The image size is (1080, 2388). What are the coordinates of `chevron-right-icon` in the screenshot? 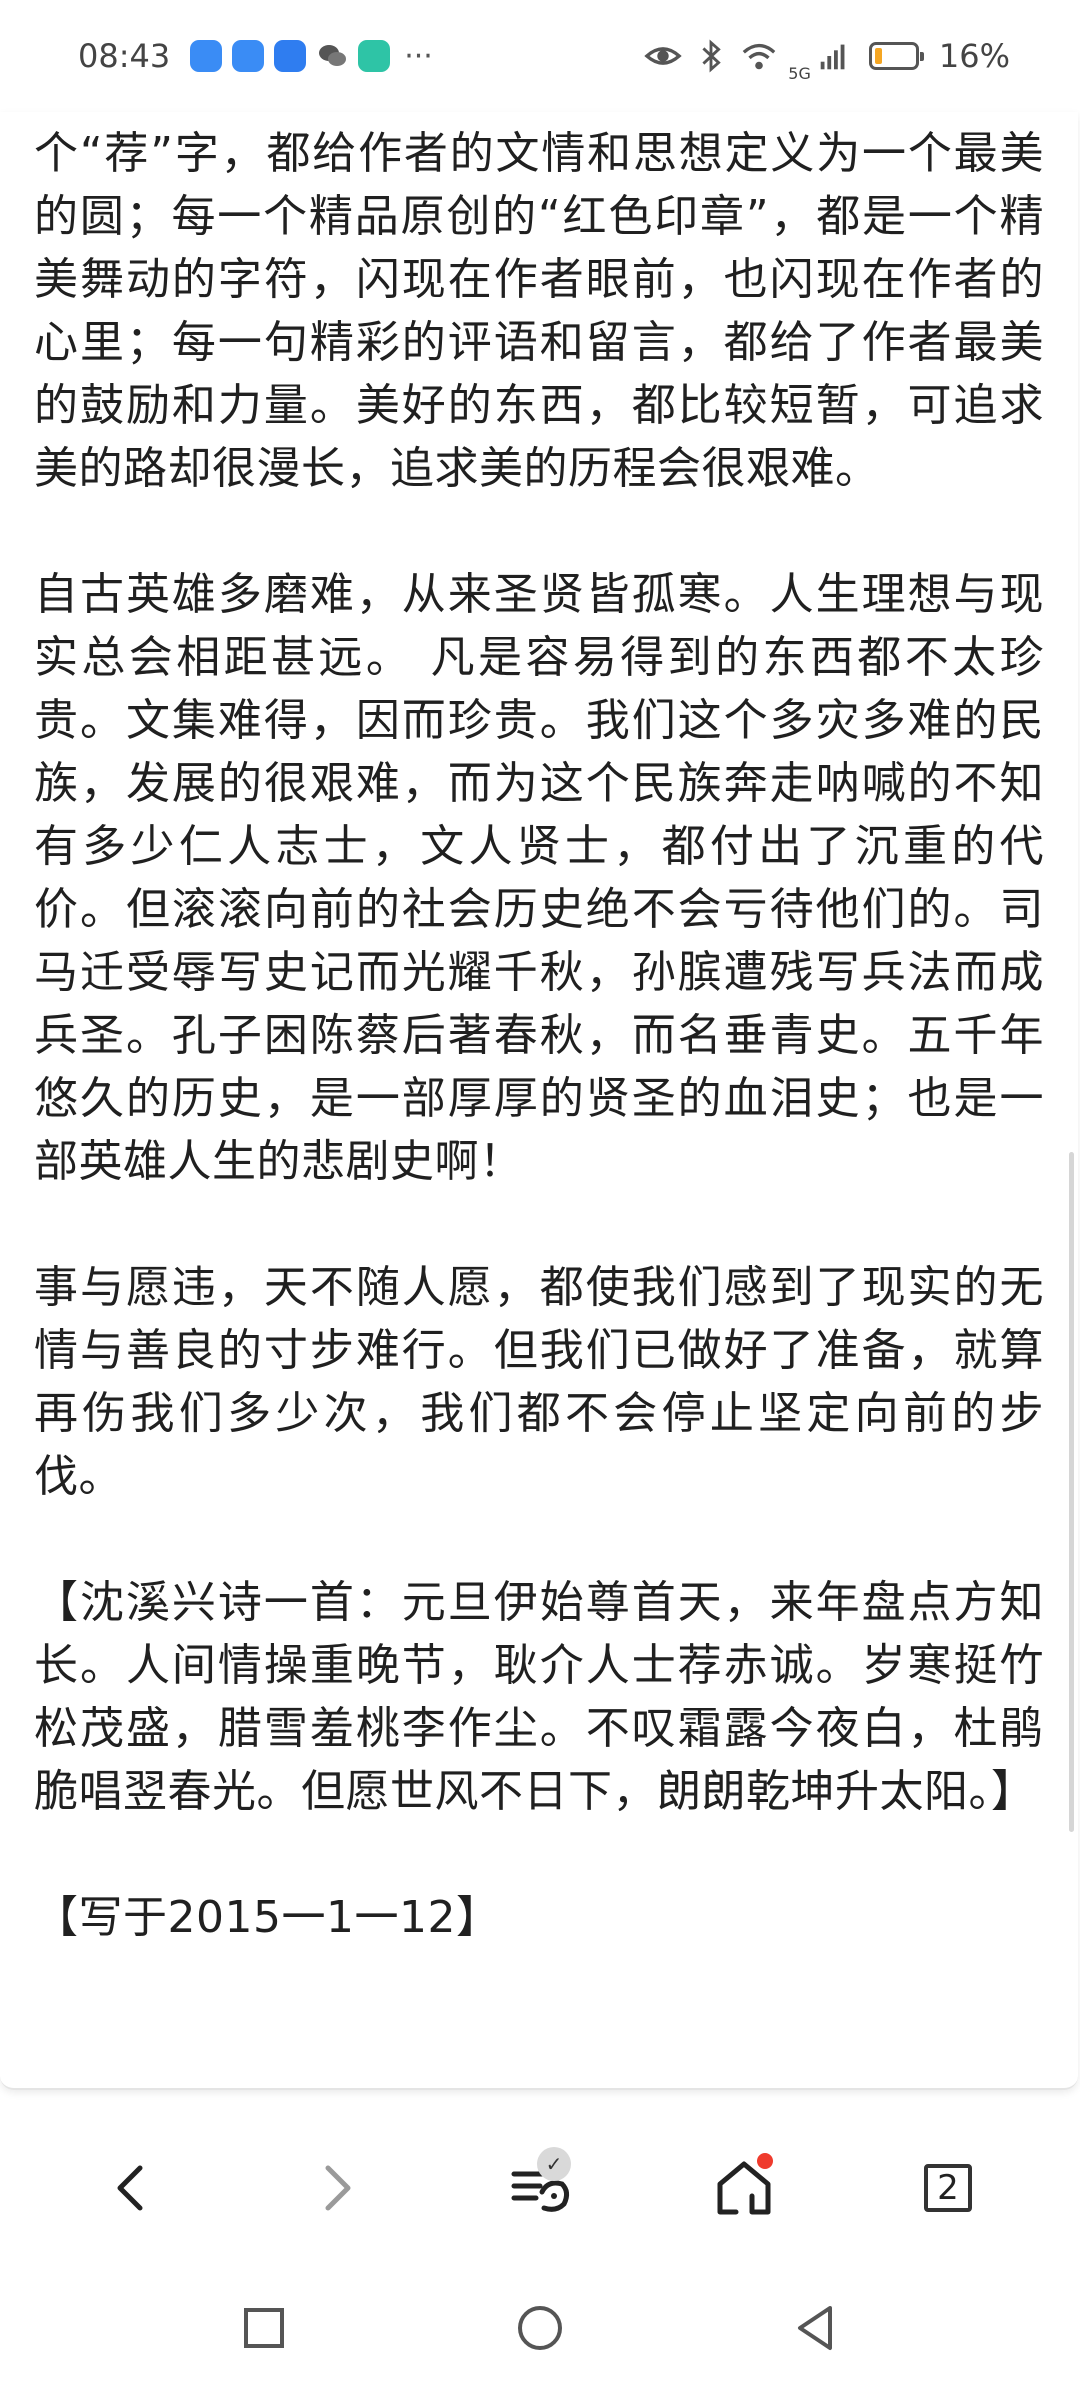 It's located at (338, 2188).